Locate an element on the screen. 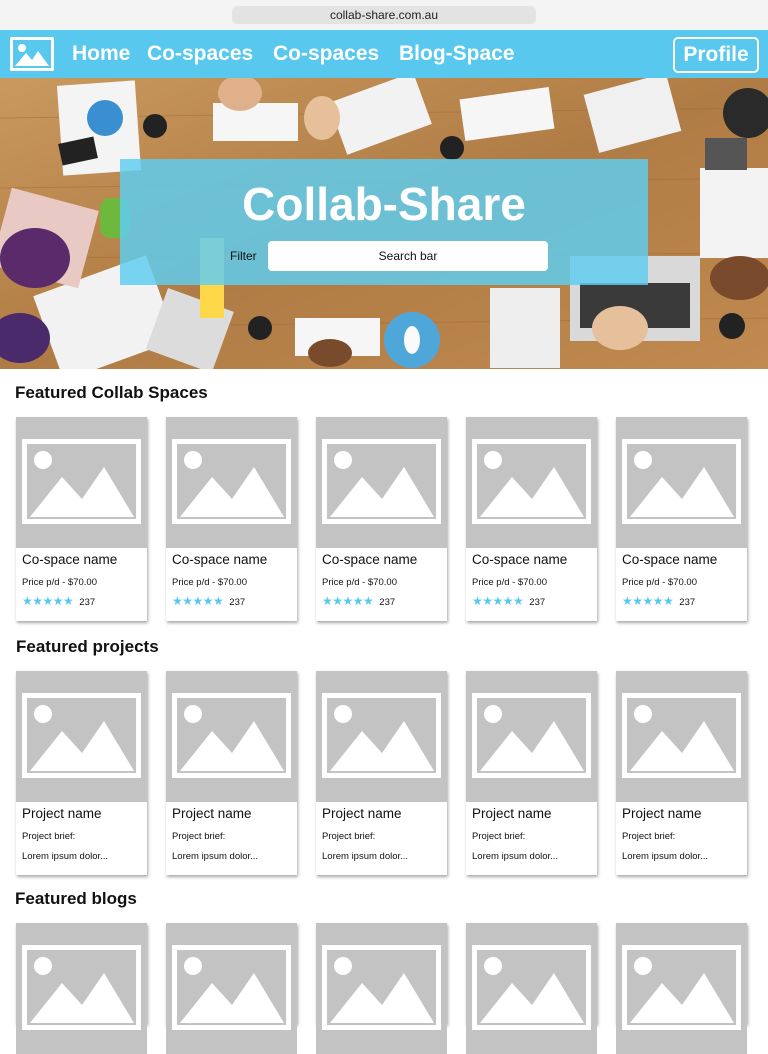  browser-url-bar: collab-share.com.au is located at coordinates (384, 15).